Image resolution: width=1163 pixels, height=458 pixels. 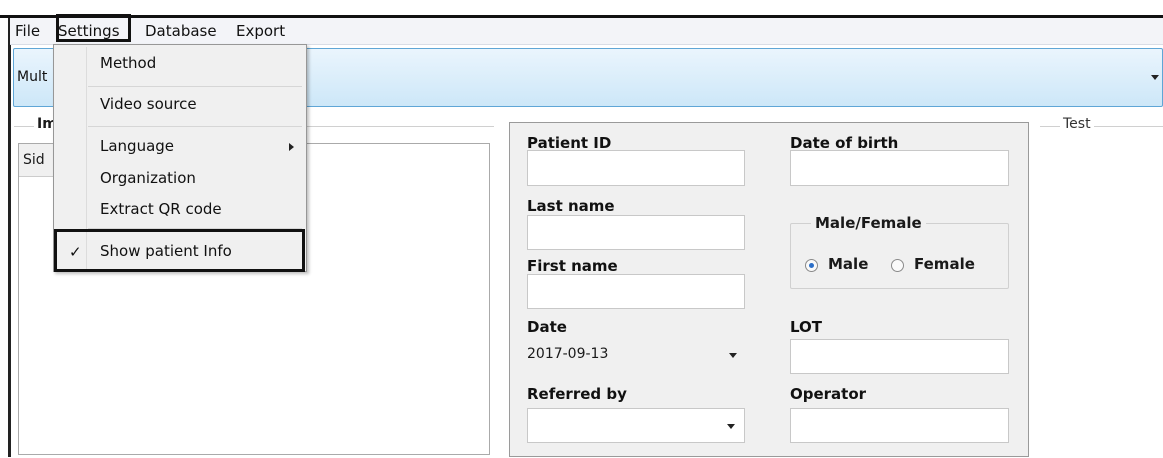 I want to click on settings-menu-highlight-box, so click(x=93, y=28).